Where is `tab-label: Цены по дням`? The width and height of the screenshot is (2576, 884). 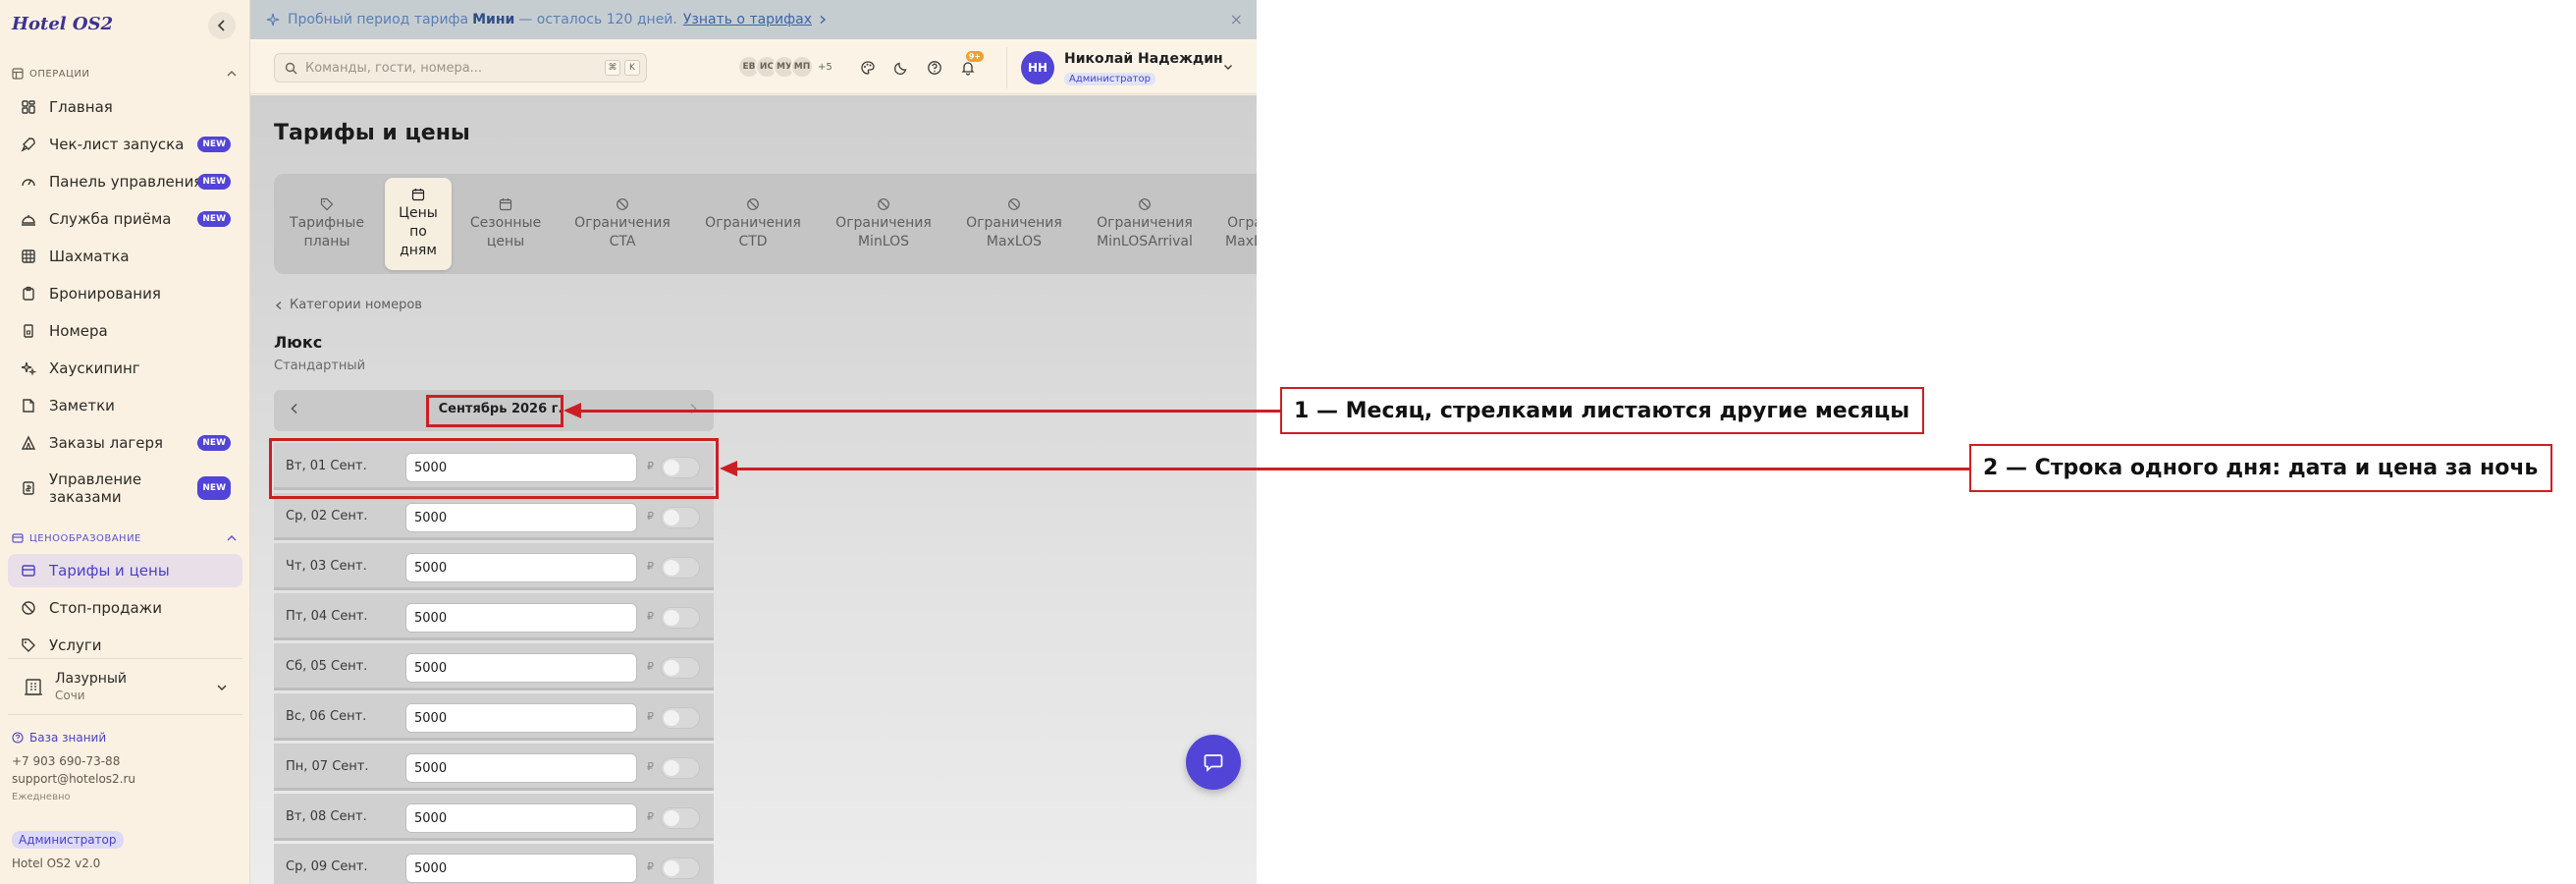
tab-label: Цены по дням is located at coordinates (418, 231).